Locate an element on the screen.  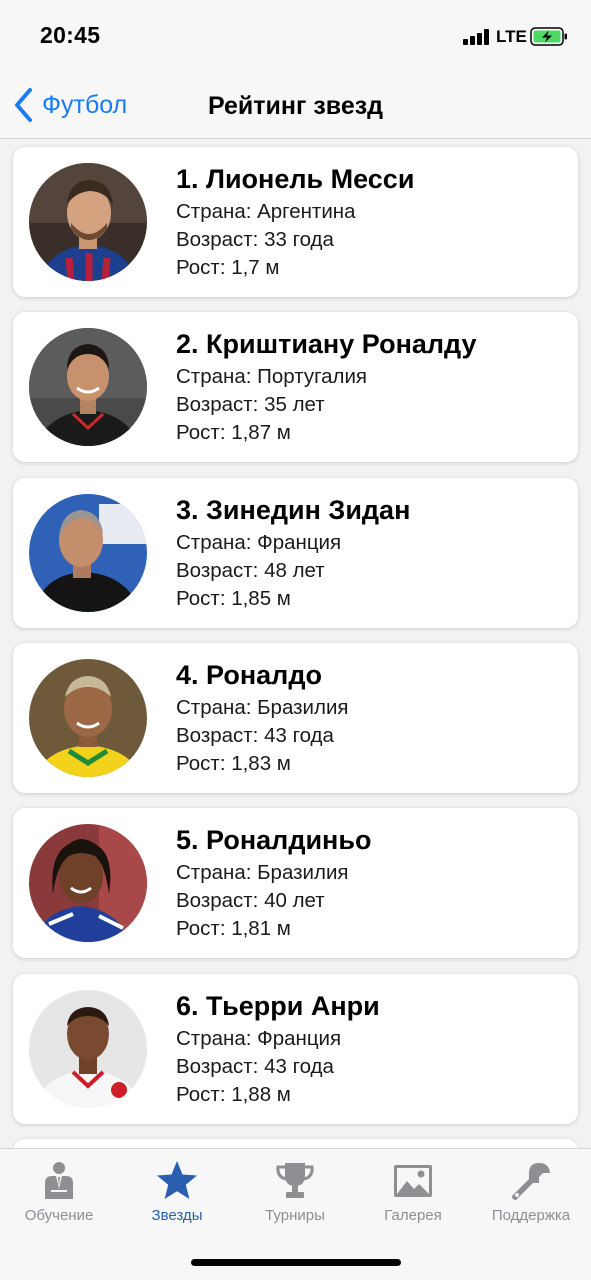
player-country: Страна: Португалия is located at coordinates (272, 376).